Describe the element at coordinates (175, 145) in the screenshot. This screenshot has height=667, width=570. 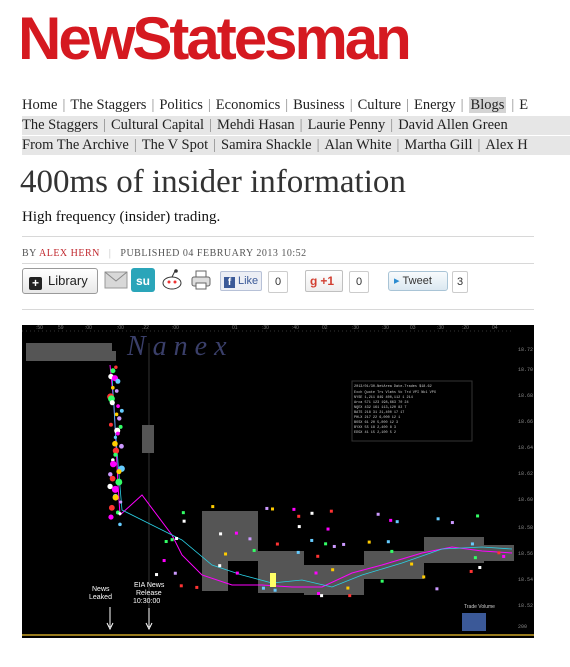
I see `nav-item-the-v-spot: The V Spot` at that location.